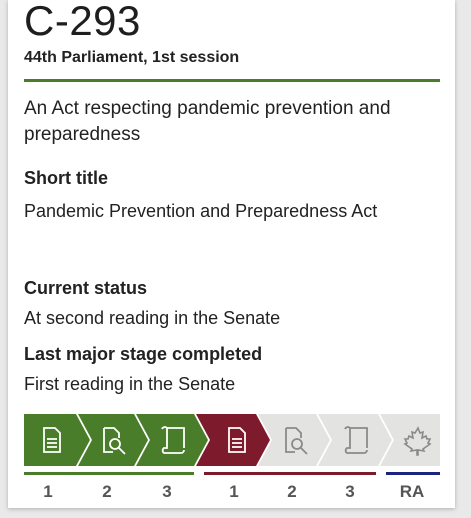 Image resolution: width=471 pixels, height=518 pixels. What do you see at coordinates (201, 211) in the screenshot?
I see `short-title: Pandemic Prevention and Preparedness Act` at bounding box center [201, 211].